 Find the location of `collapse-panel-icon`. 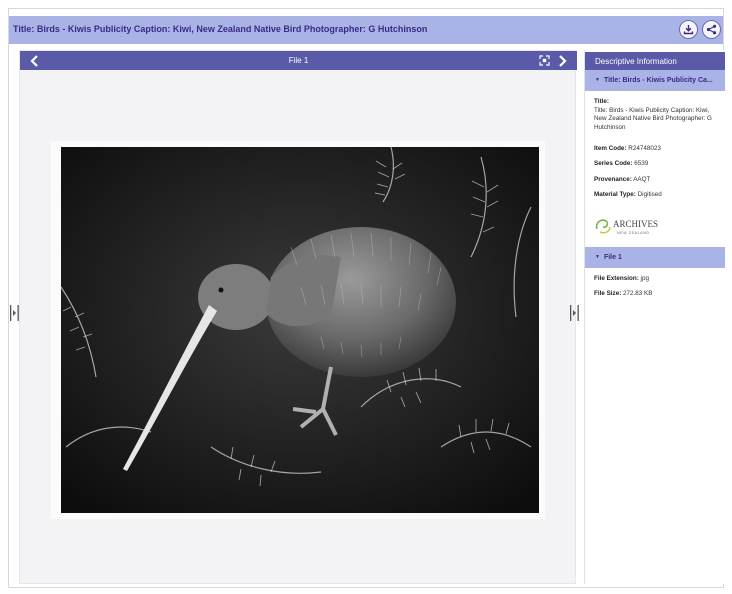

collapse-panel-icon is located at coordinates (574, 313).